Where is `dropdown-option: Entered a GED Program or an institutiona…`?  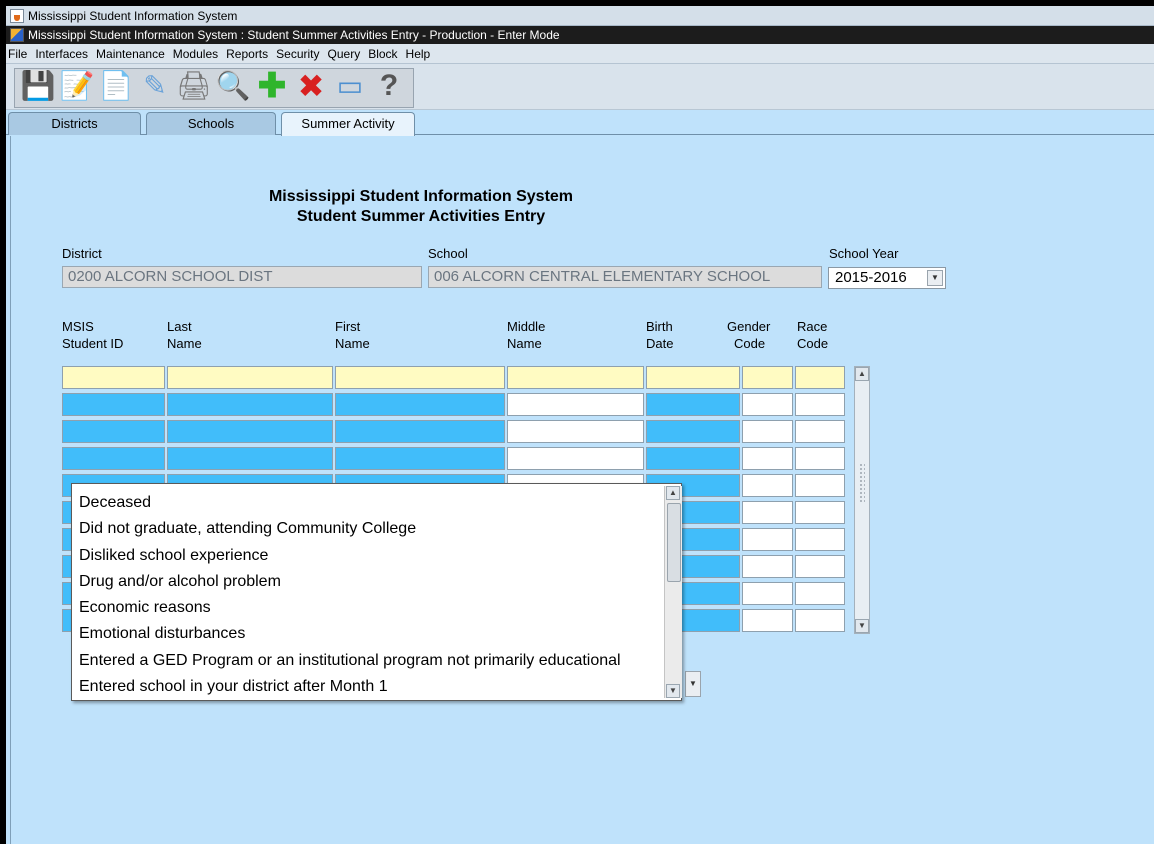 dropdown-option: Entered a GED Program or an institutiona… is located at coordinates (367, 661).